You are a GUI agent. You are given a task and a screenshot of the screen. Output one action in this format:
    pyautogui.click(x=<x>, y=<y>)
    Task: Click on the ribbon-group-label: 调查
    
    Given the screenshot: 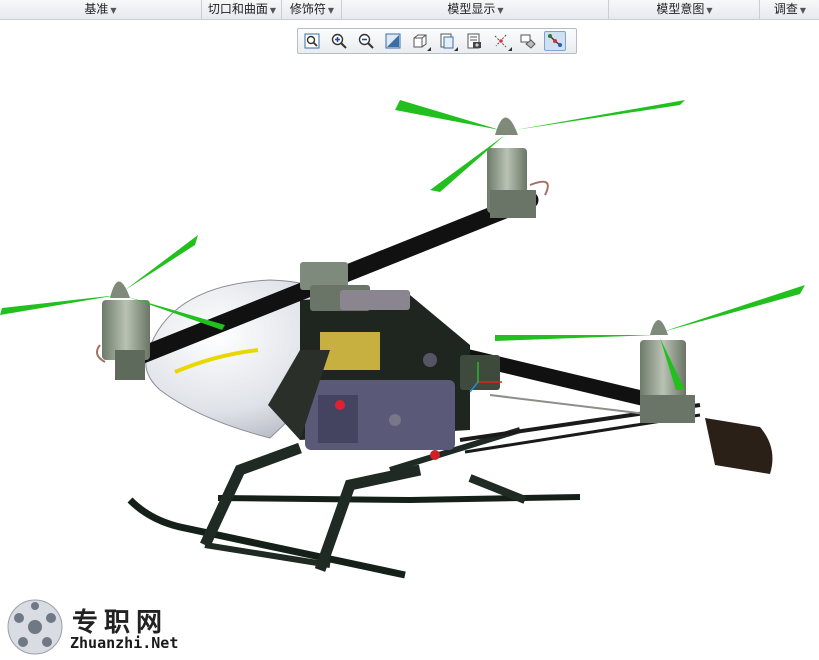 What is the action you would take?
    pyautogui.click(x=785, y=9)
    